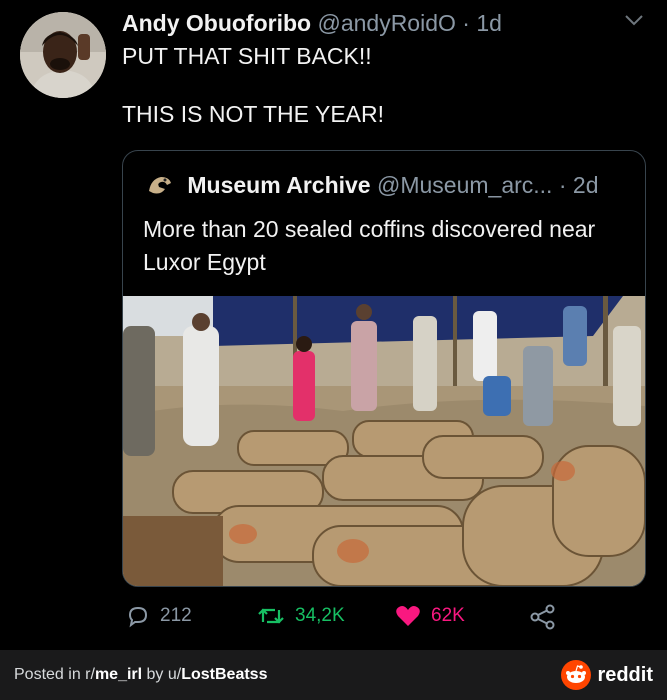  I want to click on avatar-image, so click(63, 55).